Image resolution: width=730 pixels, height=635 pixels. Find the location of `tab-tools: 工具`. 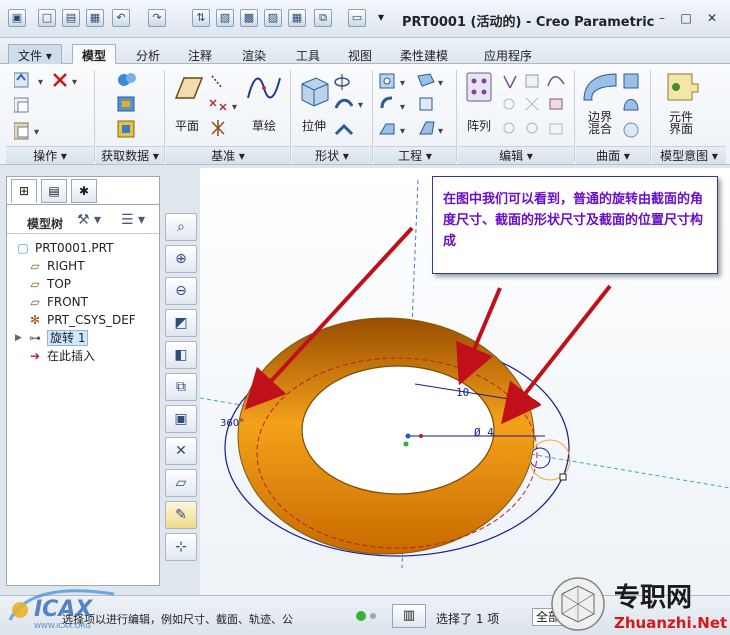

tab-tools: 工具 is located at coordinates (308, 54).